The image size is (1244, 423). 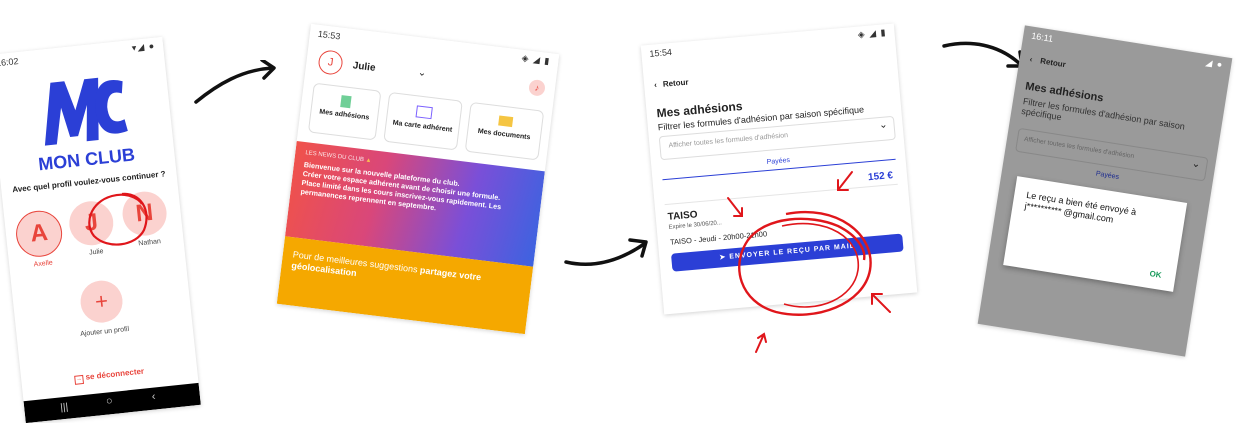 I want to click on status-bar: 16:02 ▾◢ ●, so click(x=82, y=55).